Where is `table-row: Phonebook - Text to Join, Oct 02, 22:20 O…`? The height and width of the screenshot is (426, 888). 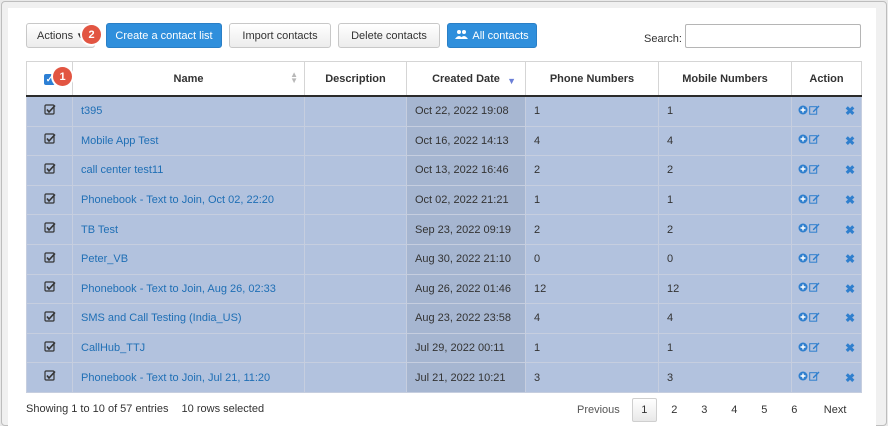
table-row: Phonebook - Text to Join, Oct 02, 22:20 O… is located at coordinates (444, 200).